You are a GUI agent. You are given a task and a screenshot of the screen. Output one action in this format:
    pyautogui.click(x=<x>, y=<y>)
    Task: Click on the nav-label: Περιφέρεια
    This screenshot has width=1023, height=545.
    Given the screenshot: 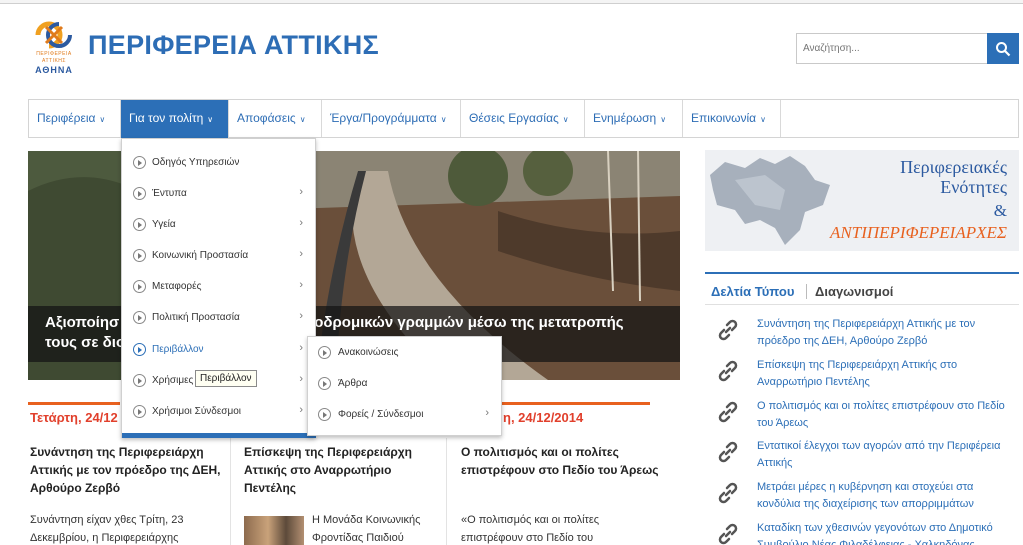 What is the action you would take?
    pyautogui.click(x=66, y=118)
    